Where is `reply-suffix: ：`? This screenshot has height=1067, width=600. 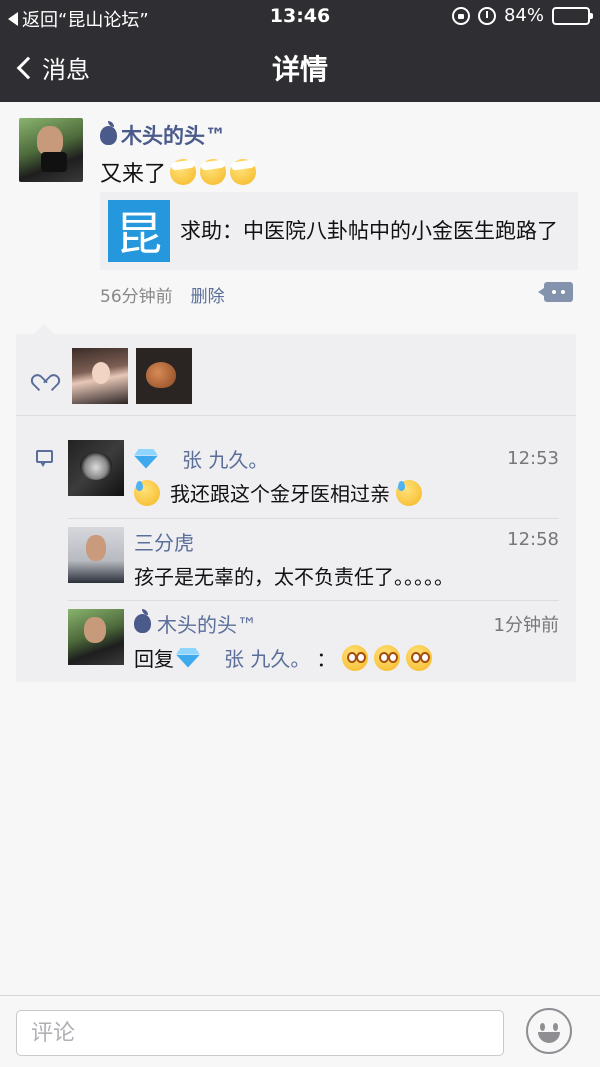 reply-suffix: ： is located at coordinates (326, 659).